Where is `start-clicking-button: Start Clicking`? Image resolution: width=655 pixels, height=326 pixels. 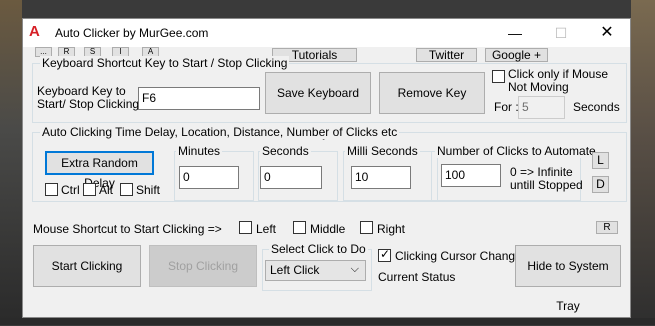 start-clicking-button: Start Clicking is located at coordinates (87, 266).